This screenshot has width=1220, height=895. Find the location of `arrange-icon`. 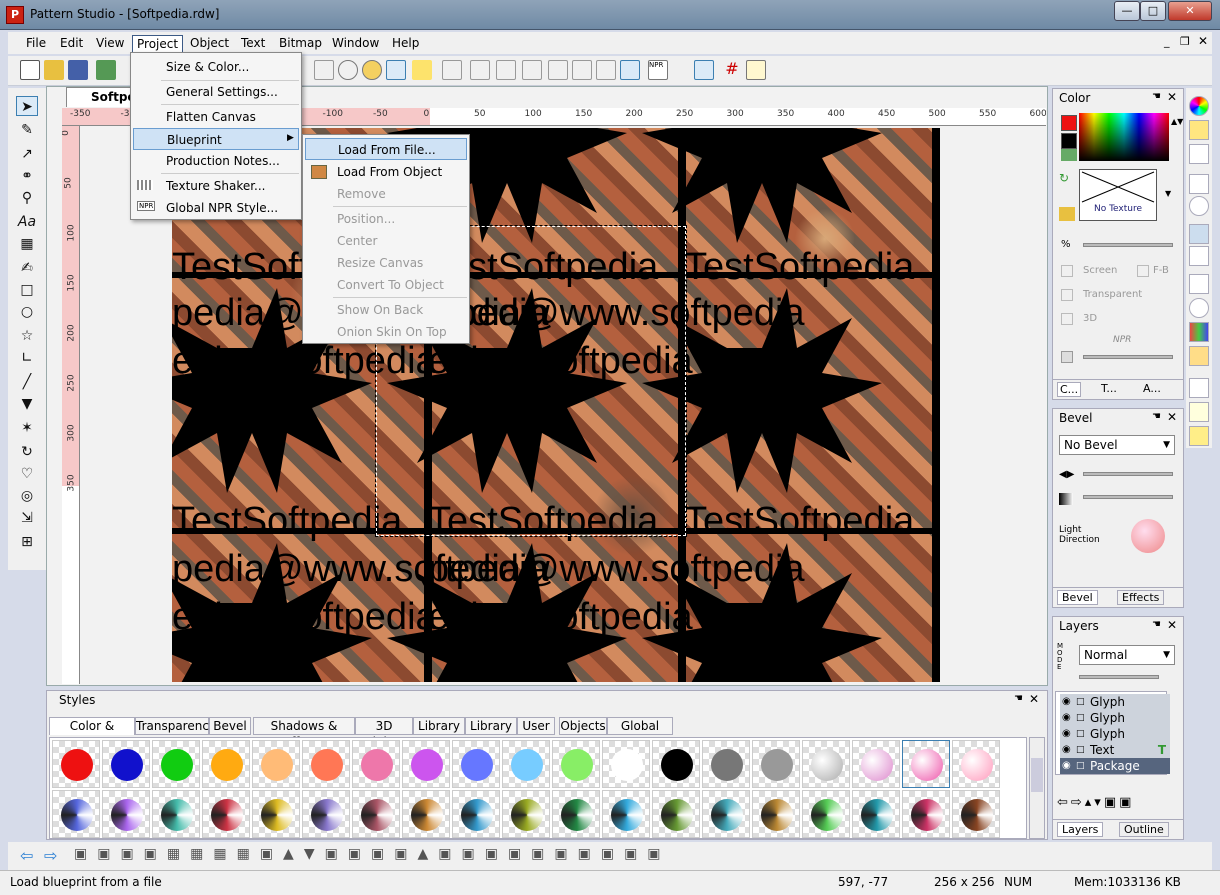

arrange-icon is located at coordinates (582, 70).